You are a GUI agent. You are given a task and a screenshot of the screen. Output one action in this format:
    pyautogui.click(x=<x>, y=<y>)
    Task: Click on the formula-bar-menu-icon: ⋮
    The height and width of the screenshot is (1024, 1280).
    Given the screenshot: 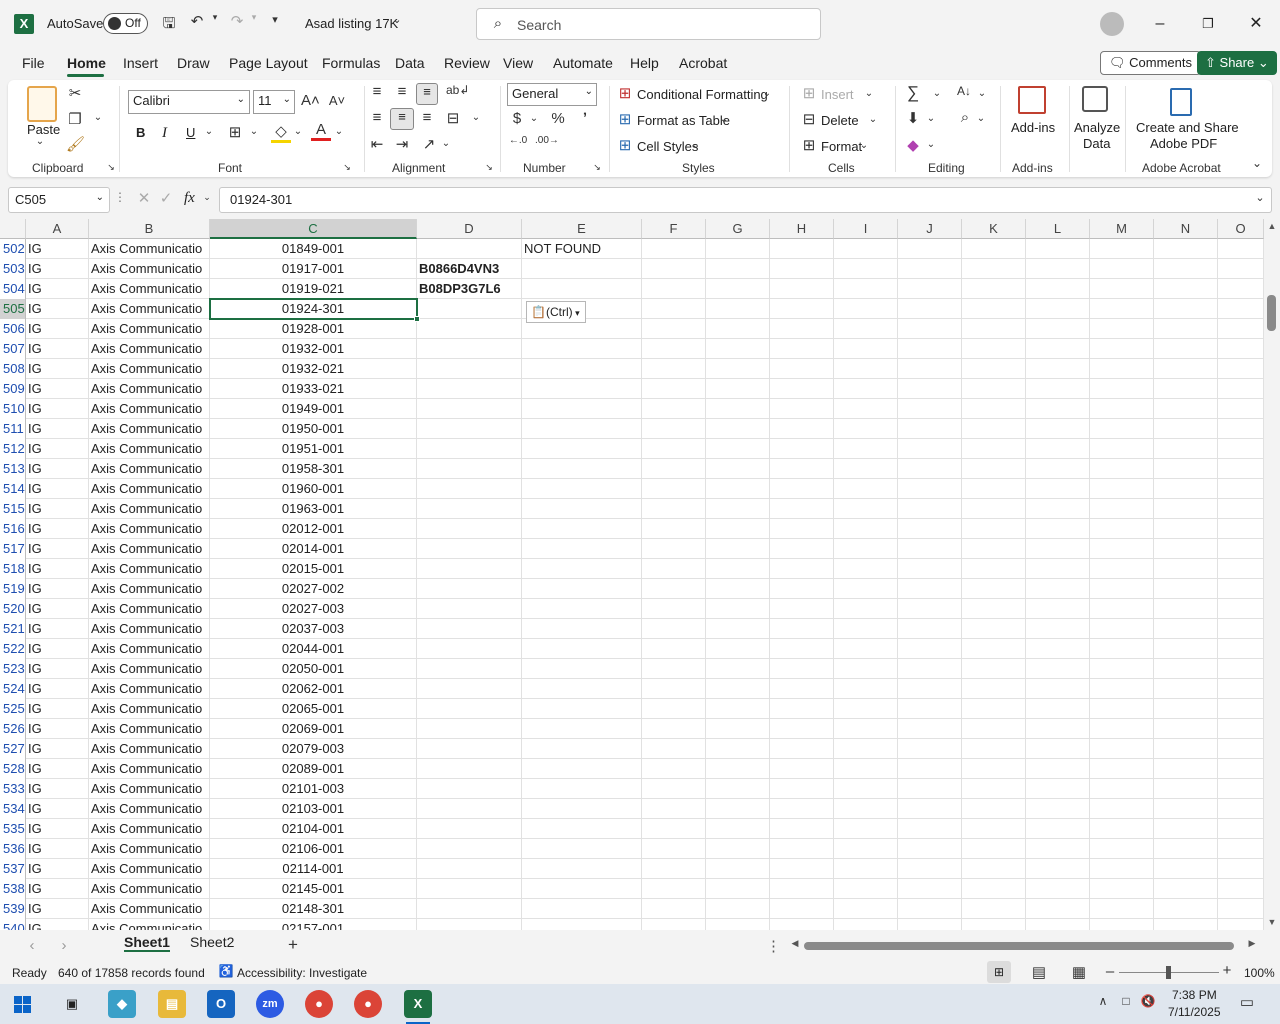 What is the action you would take?
    pyautogui.click(x=120, y=197)
    